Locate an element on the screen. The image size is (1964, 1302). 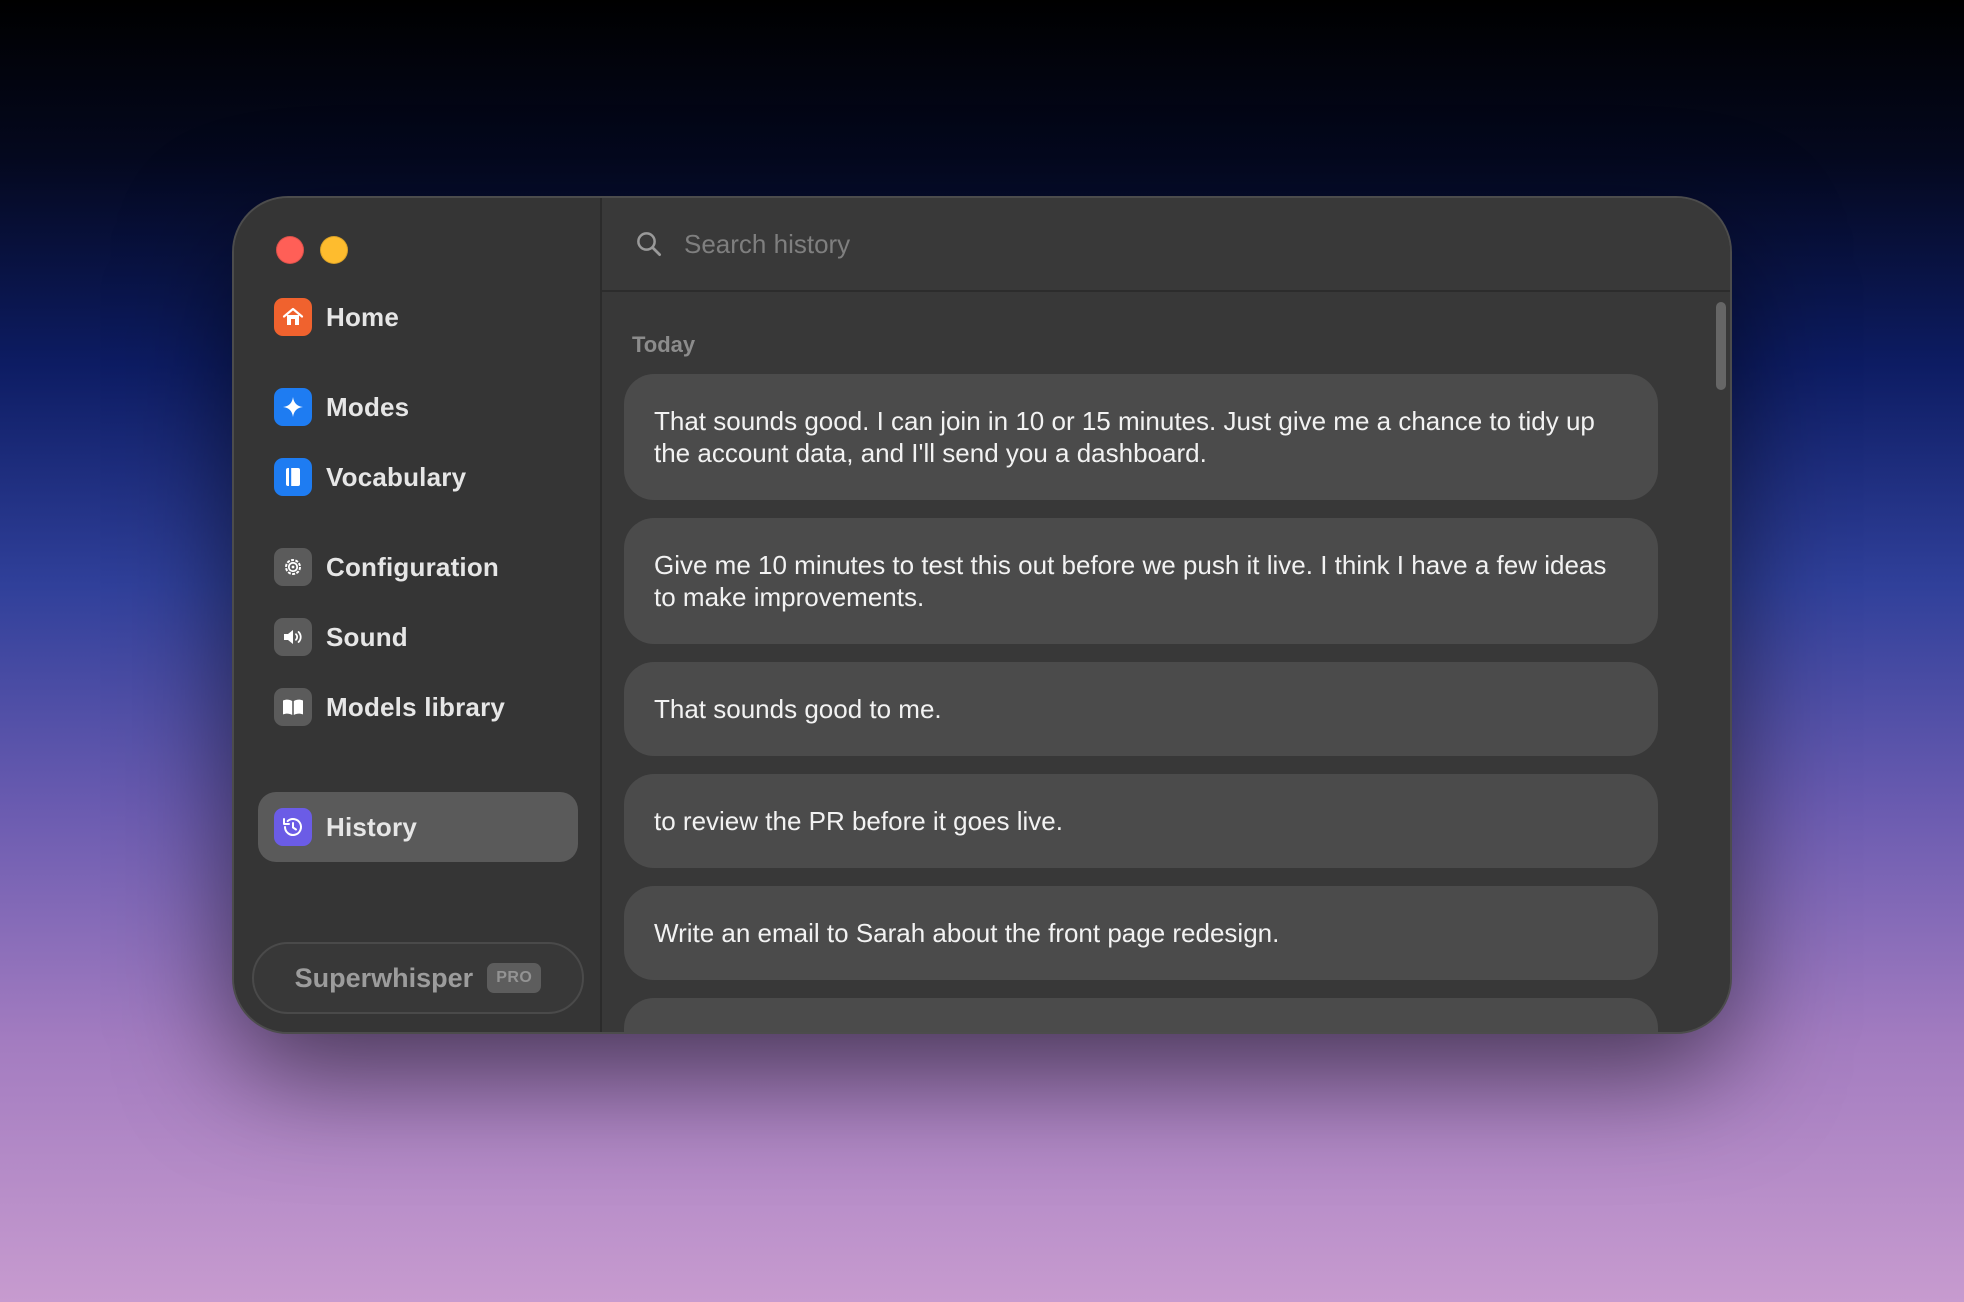
sidebar: Home Modes Vocabulary Configuration Soun is located at coordinates (418, 615).